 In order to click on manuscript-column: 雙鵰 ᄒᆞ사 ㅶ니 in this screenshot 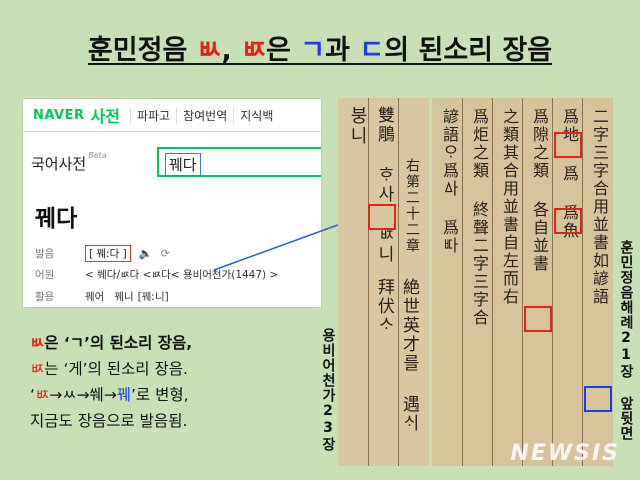, I will do `click(384, 185)`.